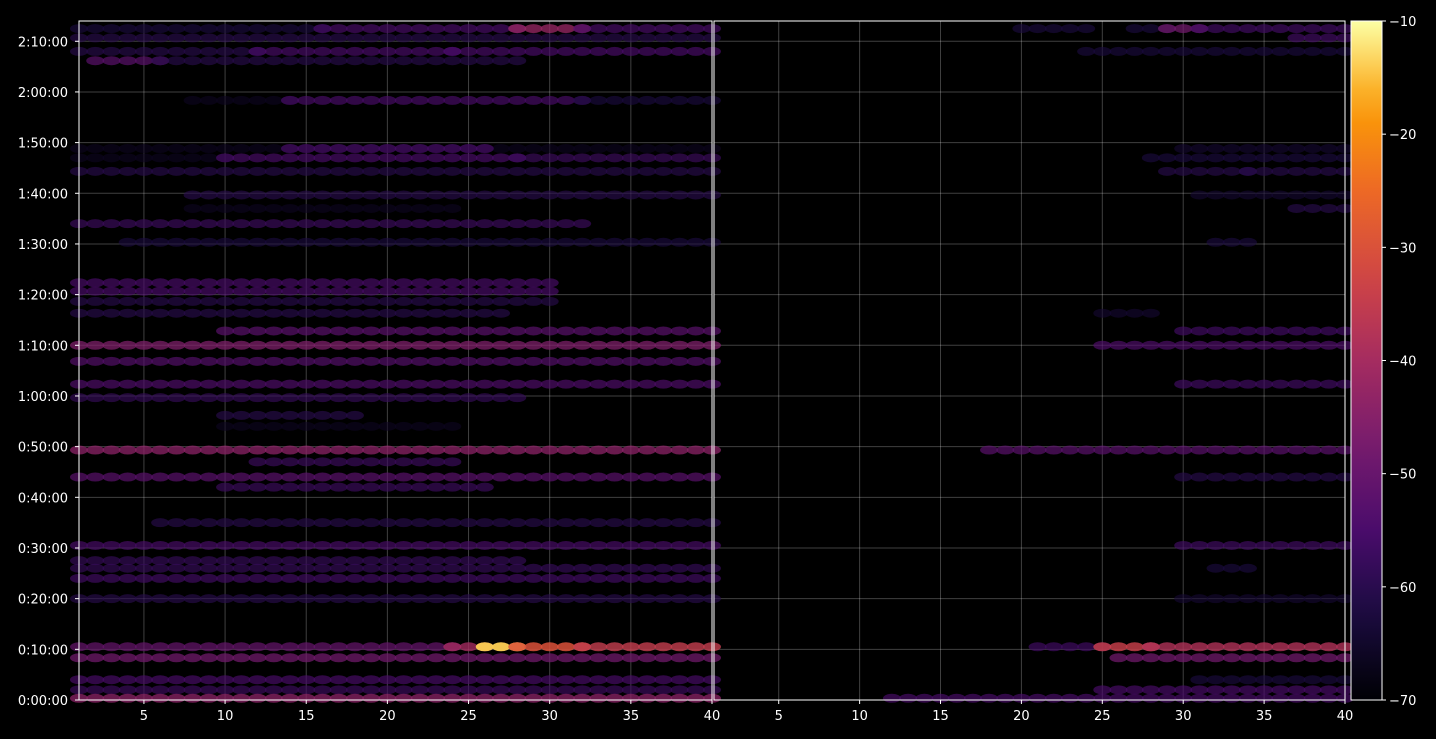 The height and width of the screenshot is (739, 1436). Describe the element at coordinates (387, 716) in the screenshot. I see `x-tick-label: 20` at that location.